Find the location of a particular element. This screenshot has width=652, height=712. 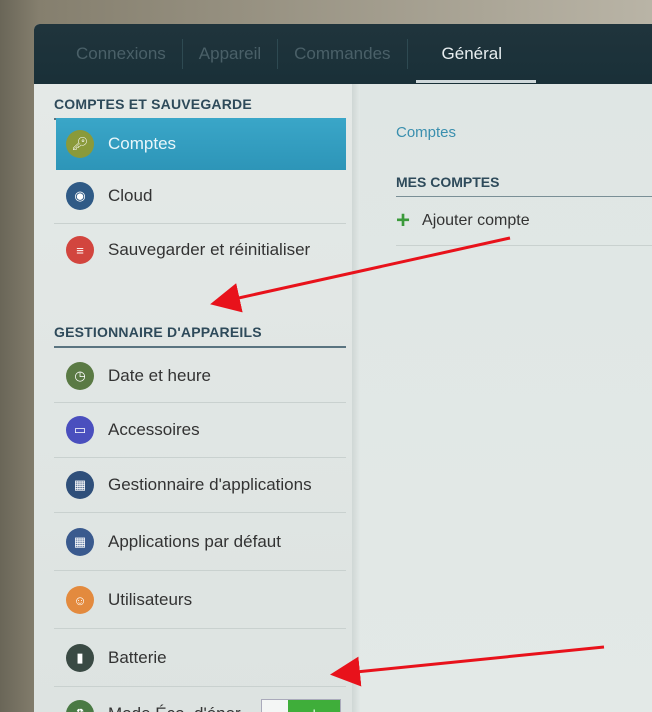

menu-item-backup-reset: ≡ Sauvegarder et réinitialiser is located at coordinates (201, 250).